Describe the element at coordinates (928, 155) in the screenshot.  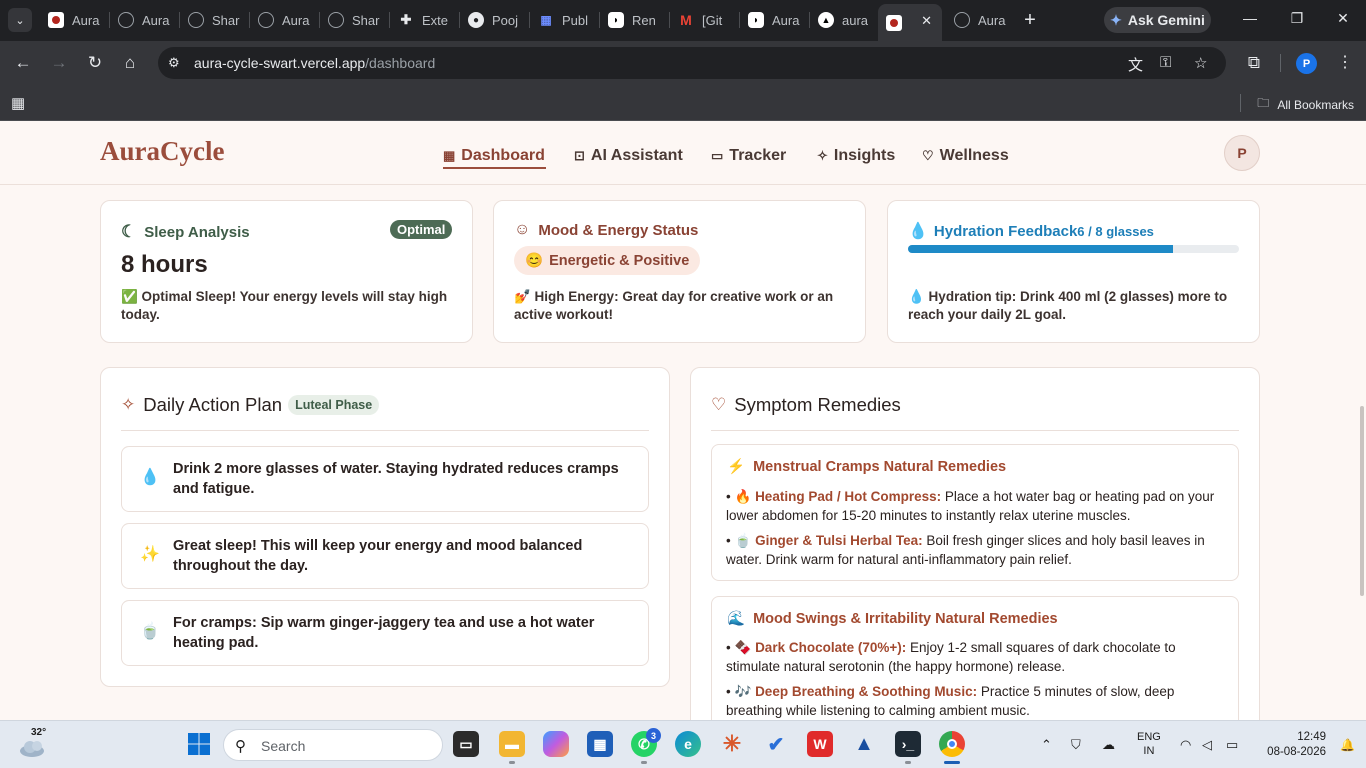
I see `heart-icon: ♡` at that location.